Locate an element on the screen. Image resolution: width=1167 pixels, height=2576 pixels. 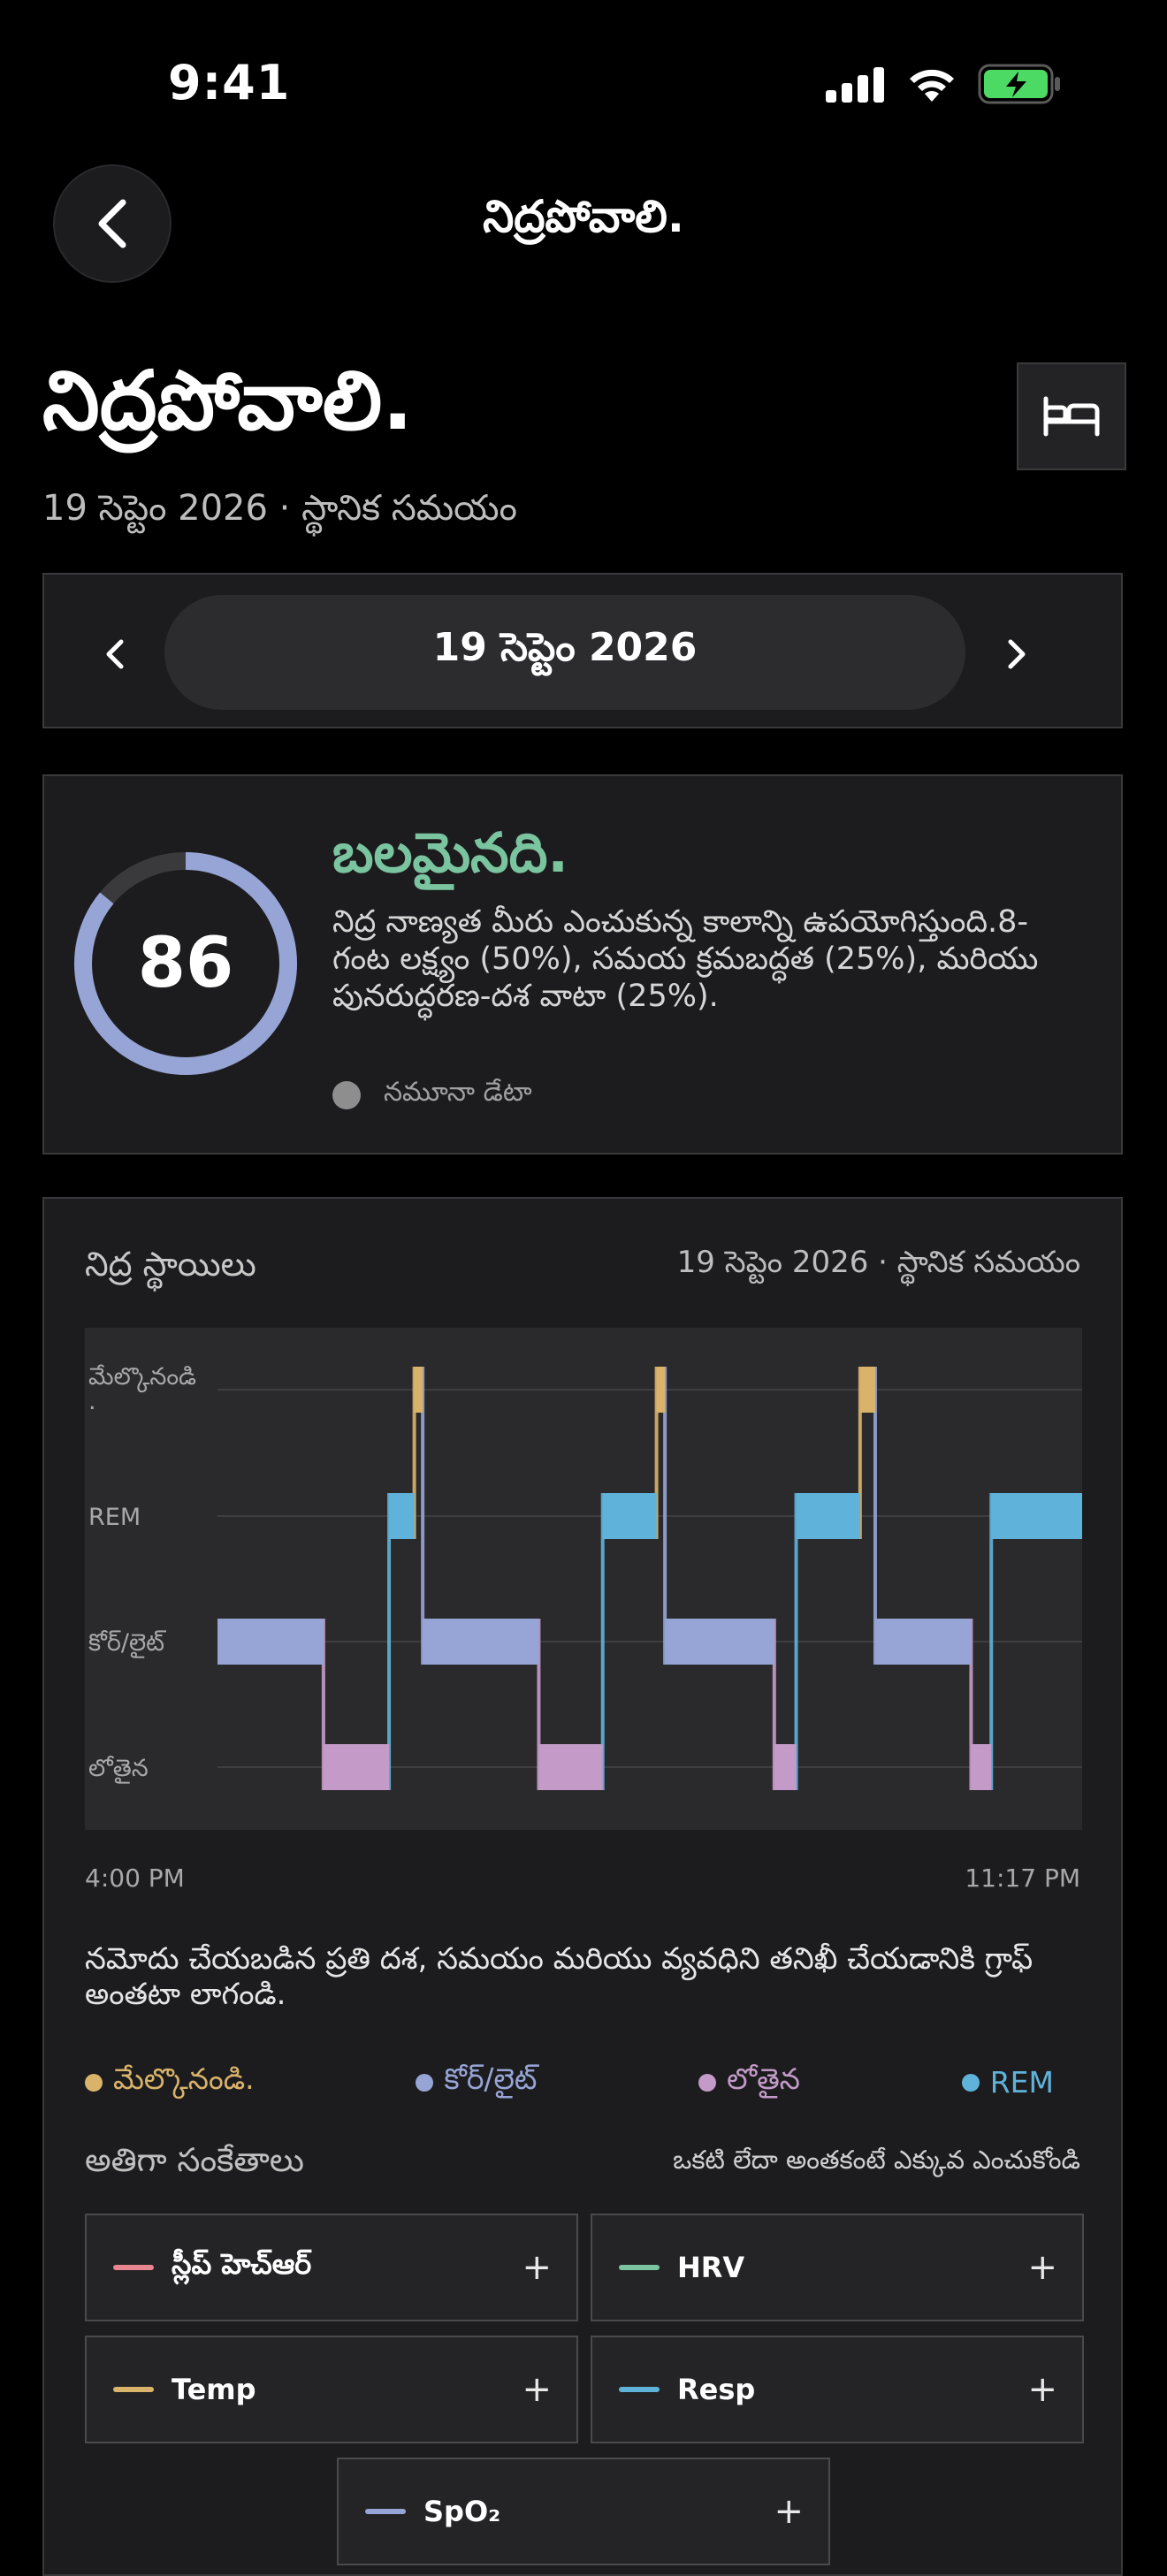
signal-button-spo2: SpO₂ + is located at coordinates (583, 2511).